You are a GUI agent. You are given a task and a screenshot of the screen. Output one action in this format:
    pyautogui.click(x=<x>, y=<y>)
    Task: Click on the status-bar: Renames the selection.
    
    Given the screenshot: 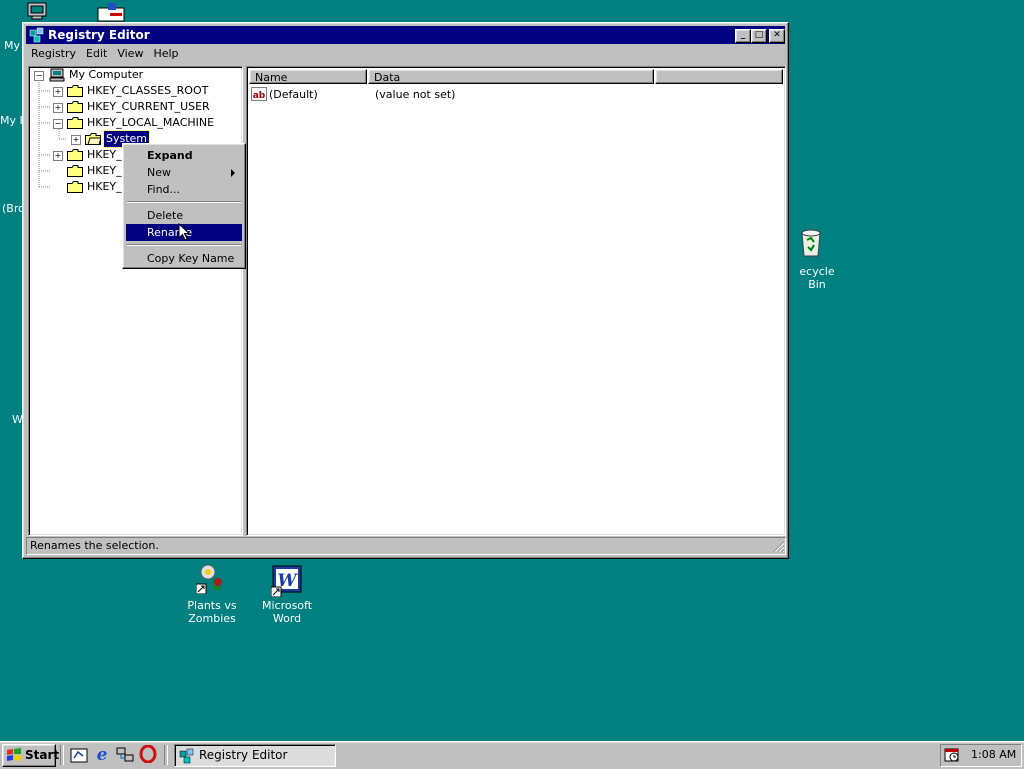 What is the action you would take?
    pyautogui.click(x=406, y=546)
    